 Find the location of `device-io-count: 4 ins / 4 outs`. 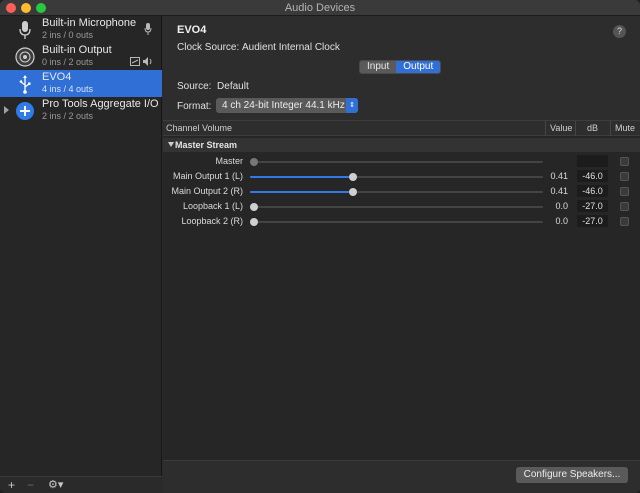

device-io-count: 4 ins / 4 outs is located at coordinates (68, 89).